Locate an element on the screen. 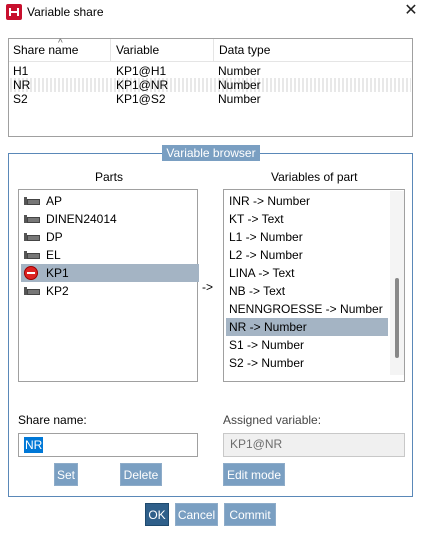 The width and height of the screenshot is (423, 535). column-header-share-name: ^ Share name is located at coordinates (60, 49).